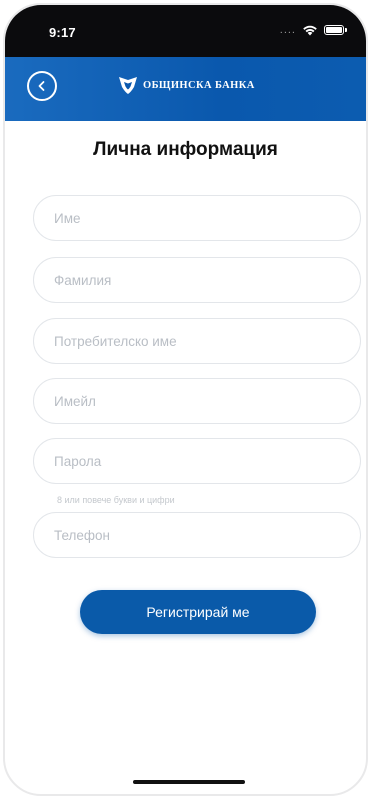  I want to click on wifi-icon, so click(310, 30).